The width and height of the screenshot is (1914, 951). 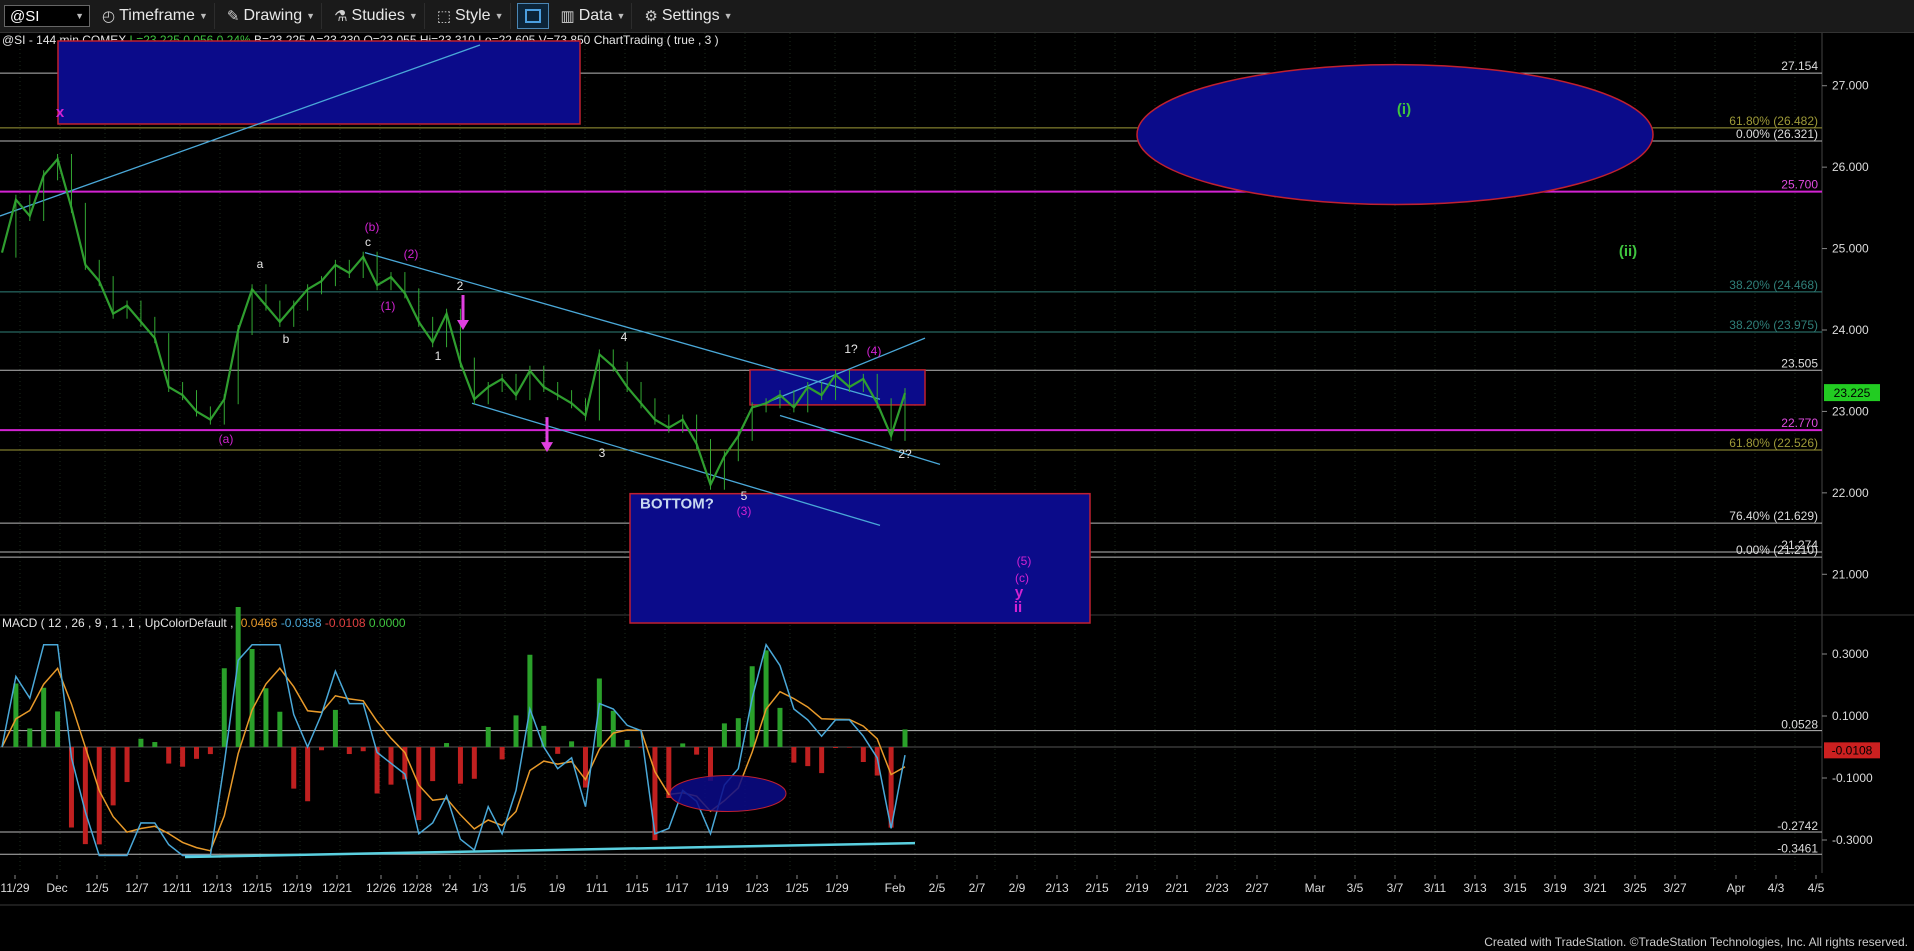 I want to click on x-tick-label-34: 3/7, so click(x=1395, y=888).